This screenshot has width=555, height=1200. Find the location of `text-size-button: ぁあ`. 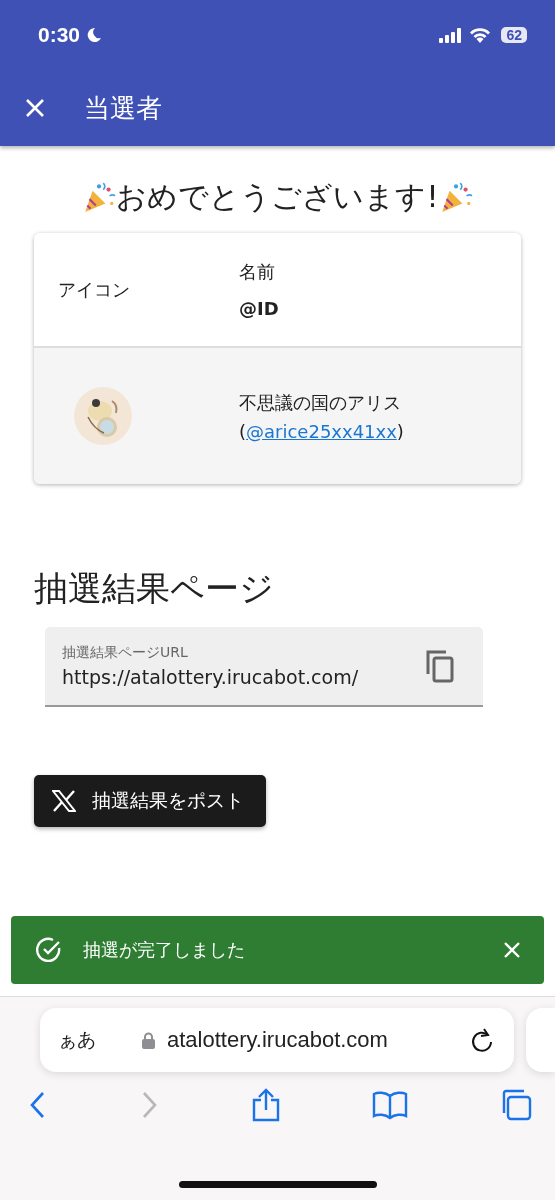

text-size-button: ぁあ is located at coordinates (94, 1040).